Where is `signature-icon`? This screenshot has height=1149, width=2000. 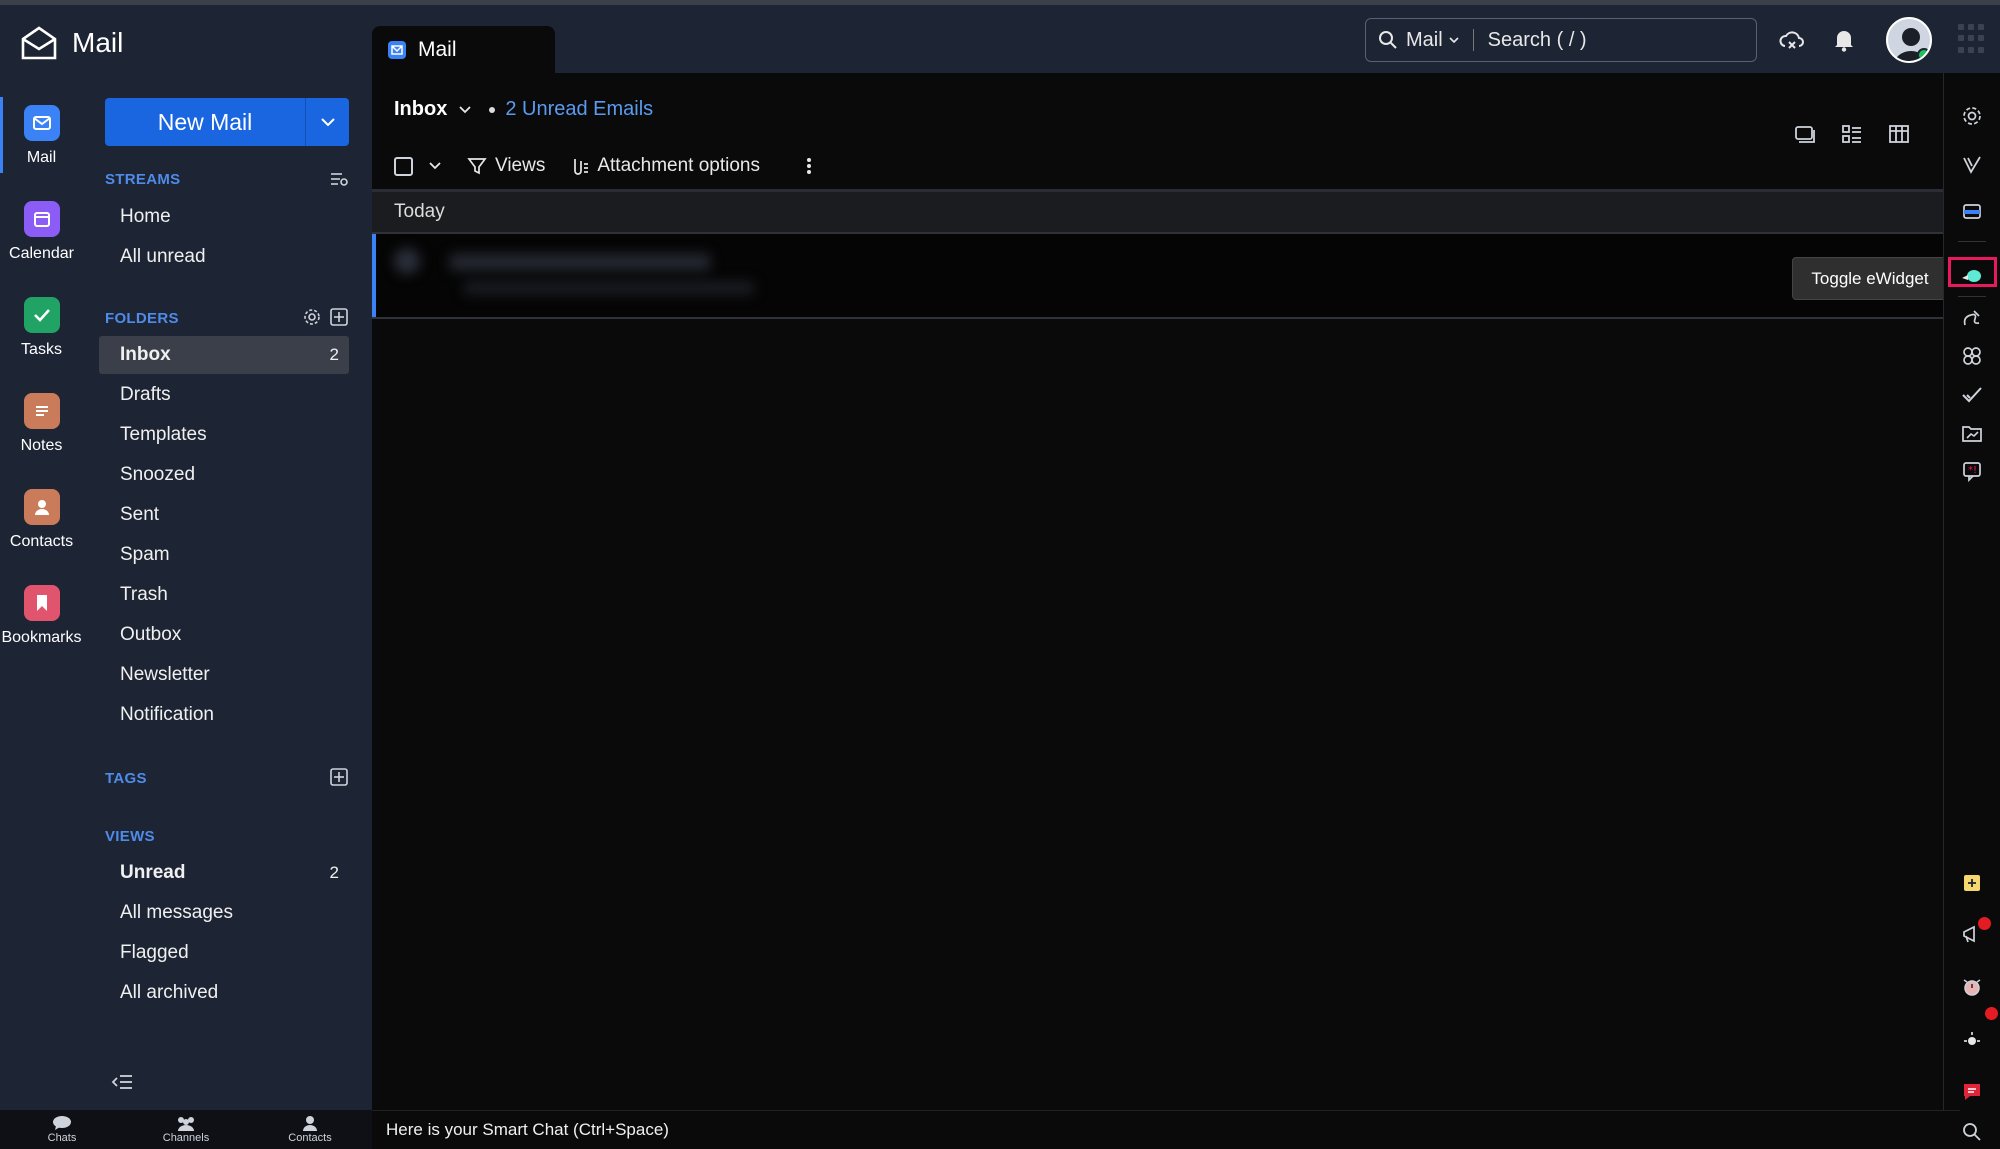 signature-icon is located at coordinates (1972, 318).